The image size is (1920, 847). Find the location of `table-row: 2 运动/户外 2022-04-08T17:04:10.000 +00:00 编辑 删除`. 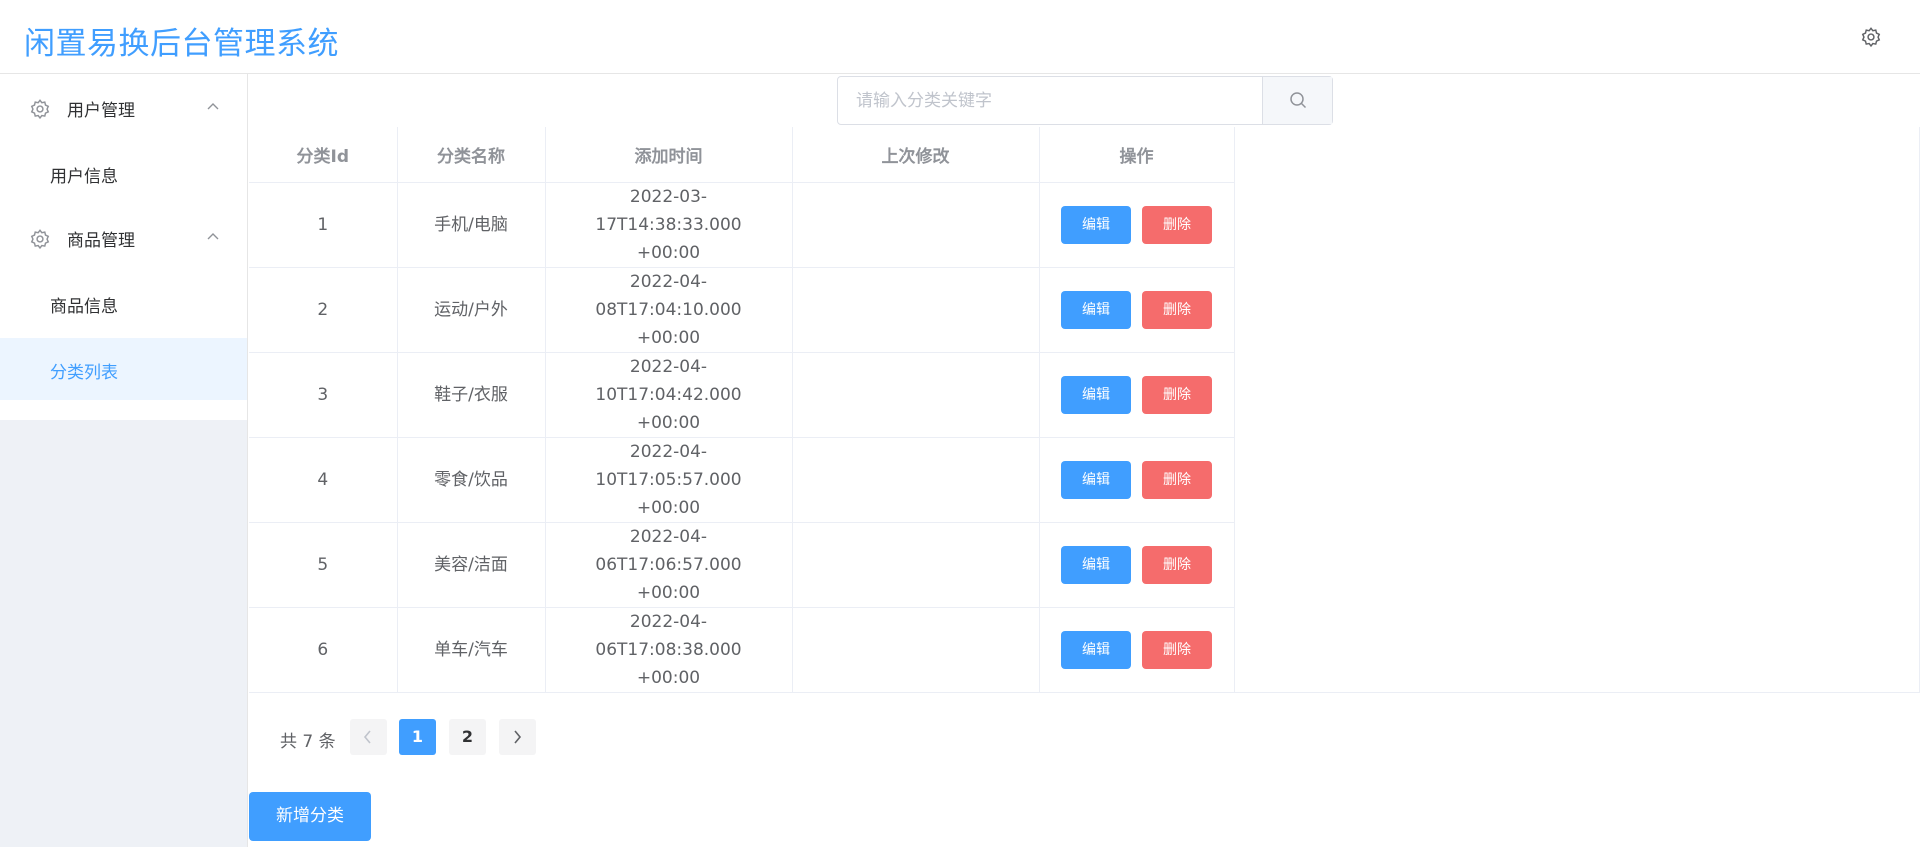

table-row: 2 运动/户外 2022-04-08T17:04:10.000 +00:00 编辑 删除 is located at coordinates (742, 310).